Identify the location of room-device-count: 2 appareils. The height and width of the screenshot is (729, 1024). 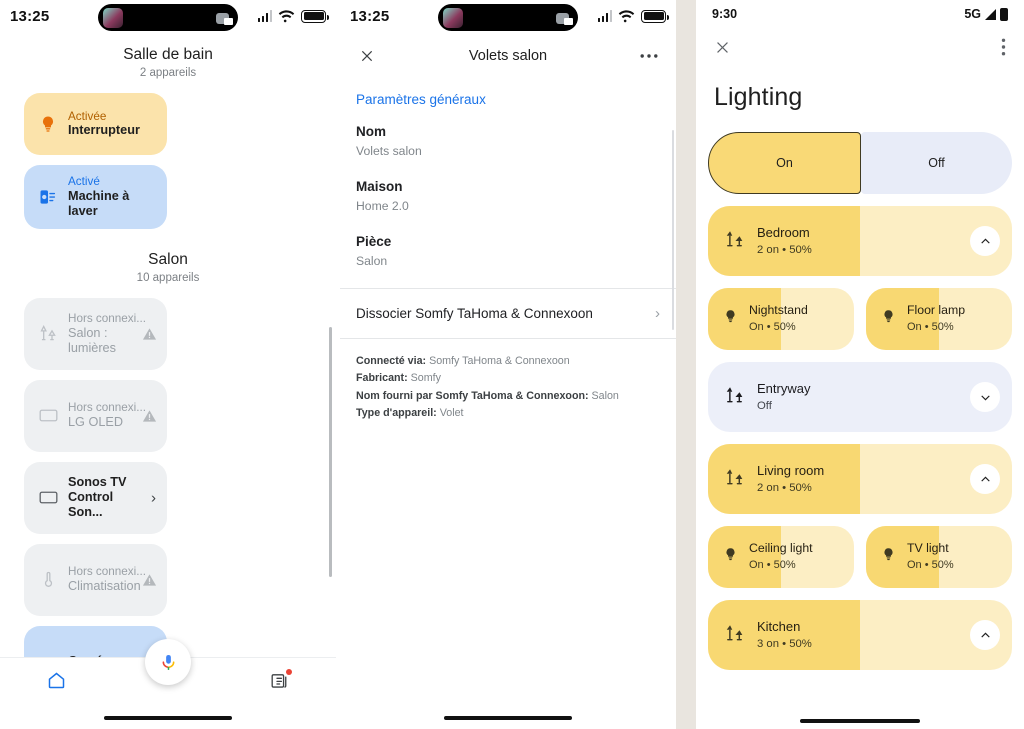
(168, 73).